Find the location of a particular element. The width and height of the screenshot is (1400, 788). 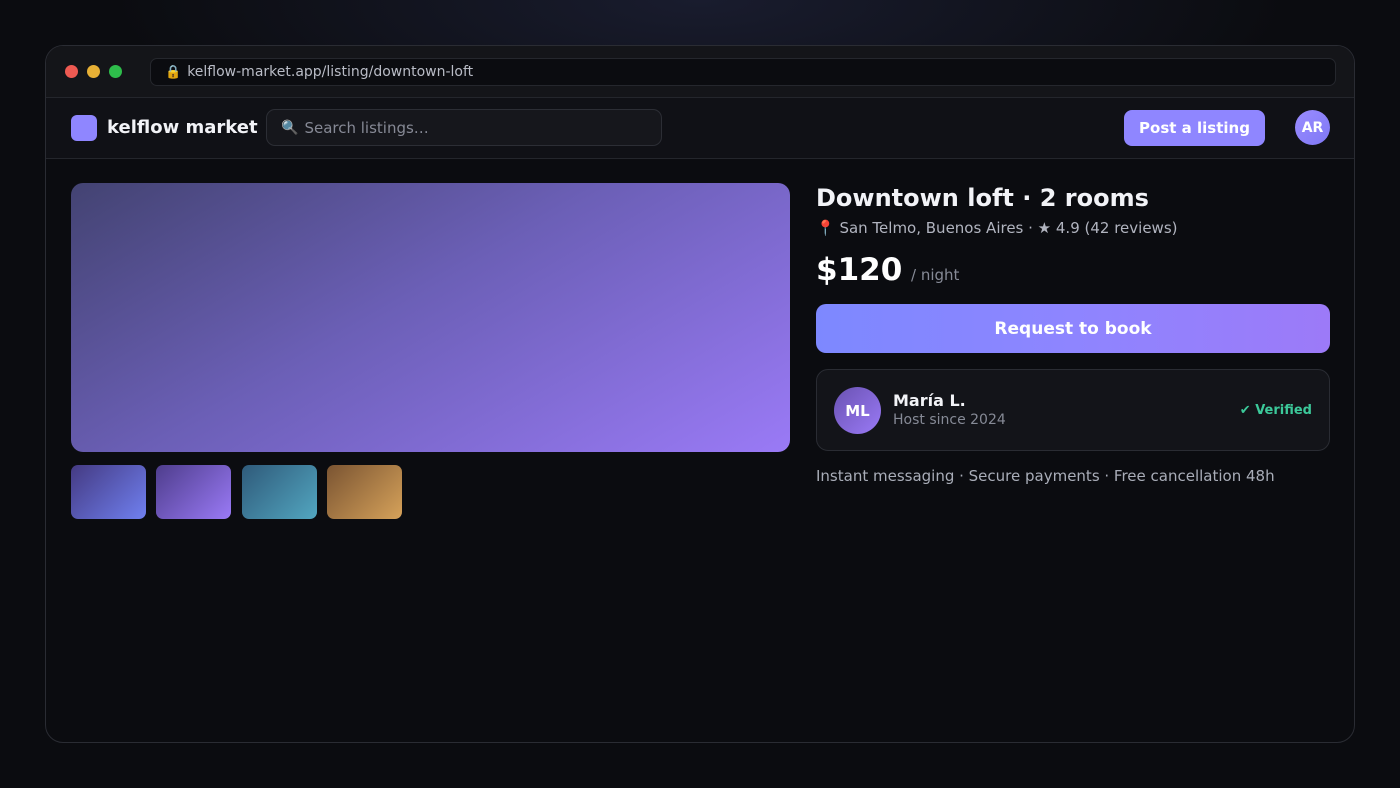

top-navbar: kelflow market 🔍 Post a listing AR is located at coordinates (700, 128).